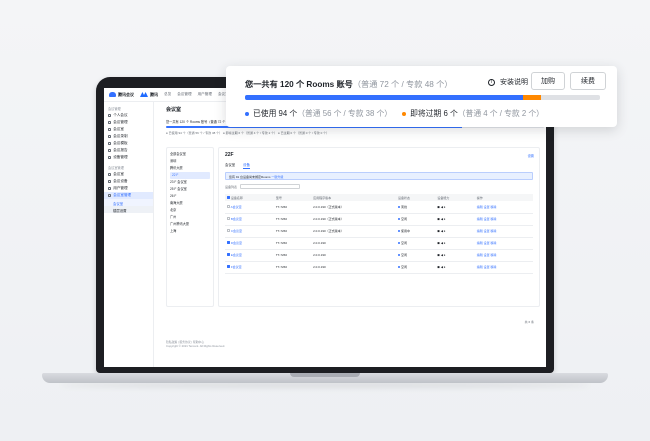 This screenshot has width=650, height=441. I want to click on cell-status: 使用中, so click(416, 231).